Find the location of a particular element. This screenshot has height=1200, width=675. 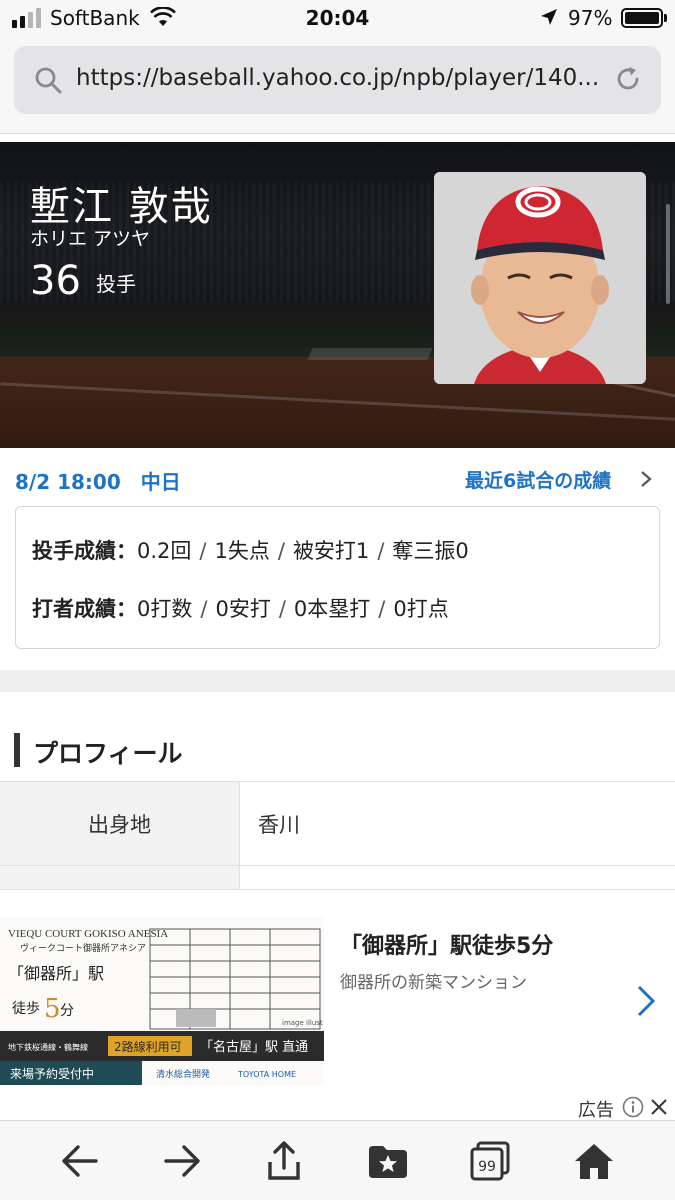

share-icon is located at coordinates (284, 1160).